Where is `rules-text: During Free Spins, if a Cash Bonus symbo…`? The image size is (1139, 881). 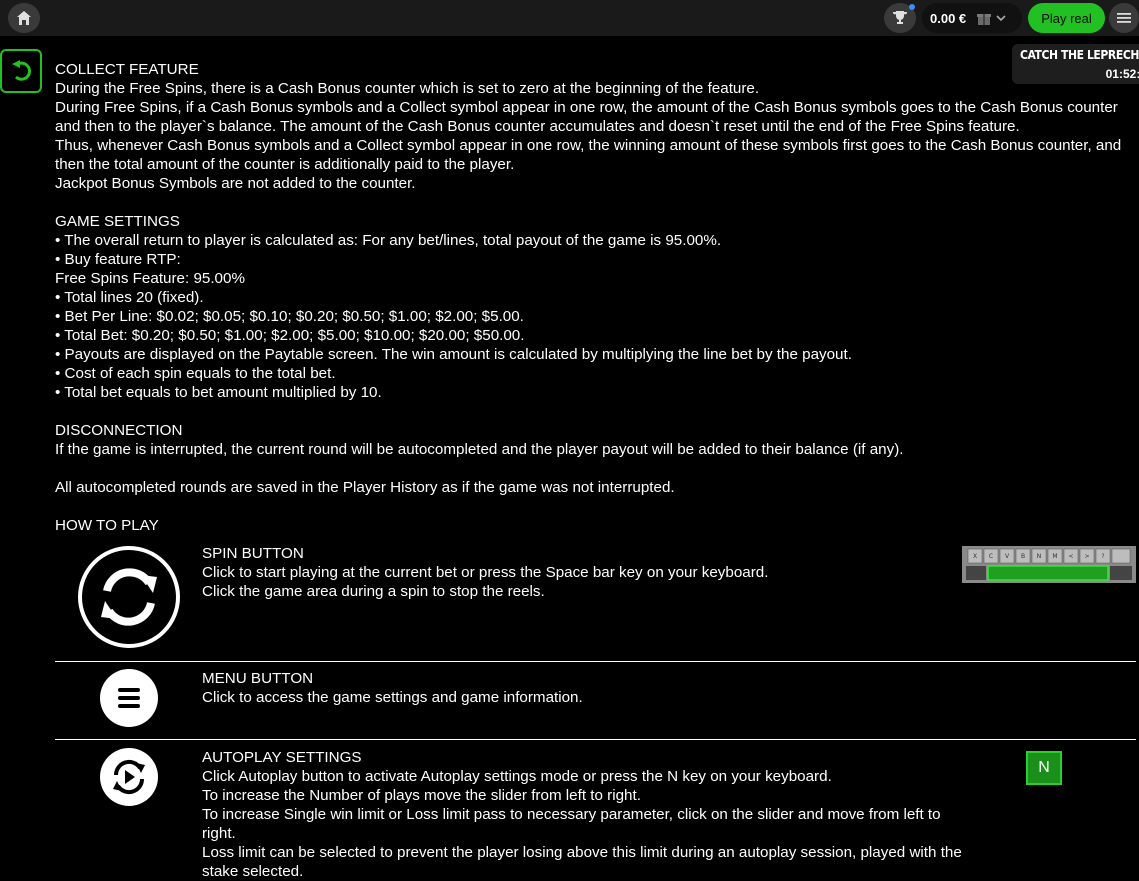
rules-text: During Free Spins, if a Cash Bonus symbo… is located at coordinates (586, 117).